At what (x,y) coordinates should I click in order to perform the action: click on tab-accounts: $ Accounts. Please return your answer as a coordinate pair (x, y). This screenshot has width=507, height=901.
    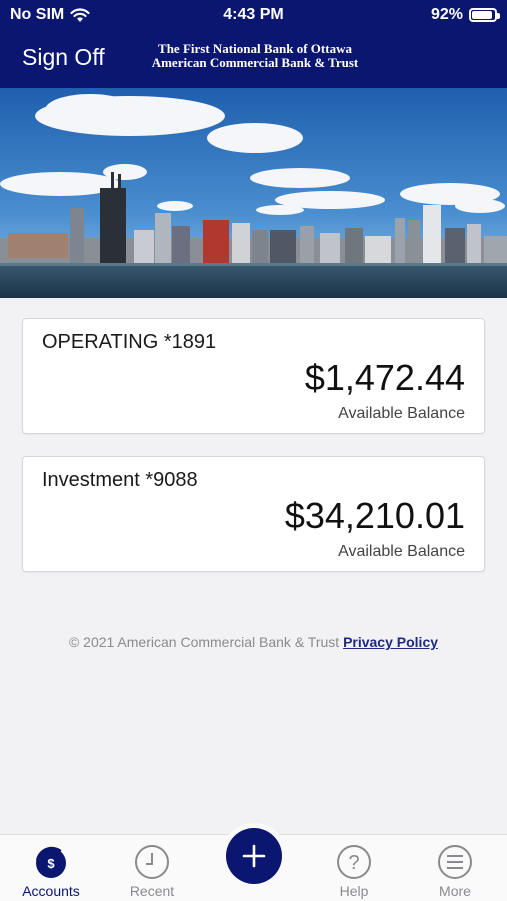
    Looking at the image, I should click on (51, 868).